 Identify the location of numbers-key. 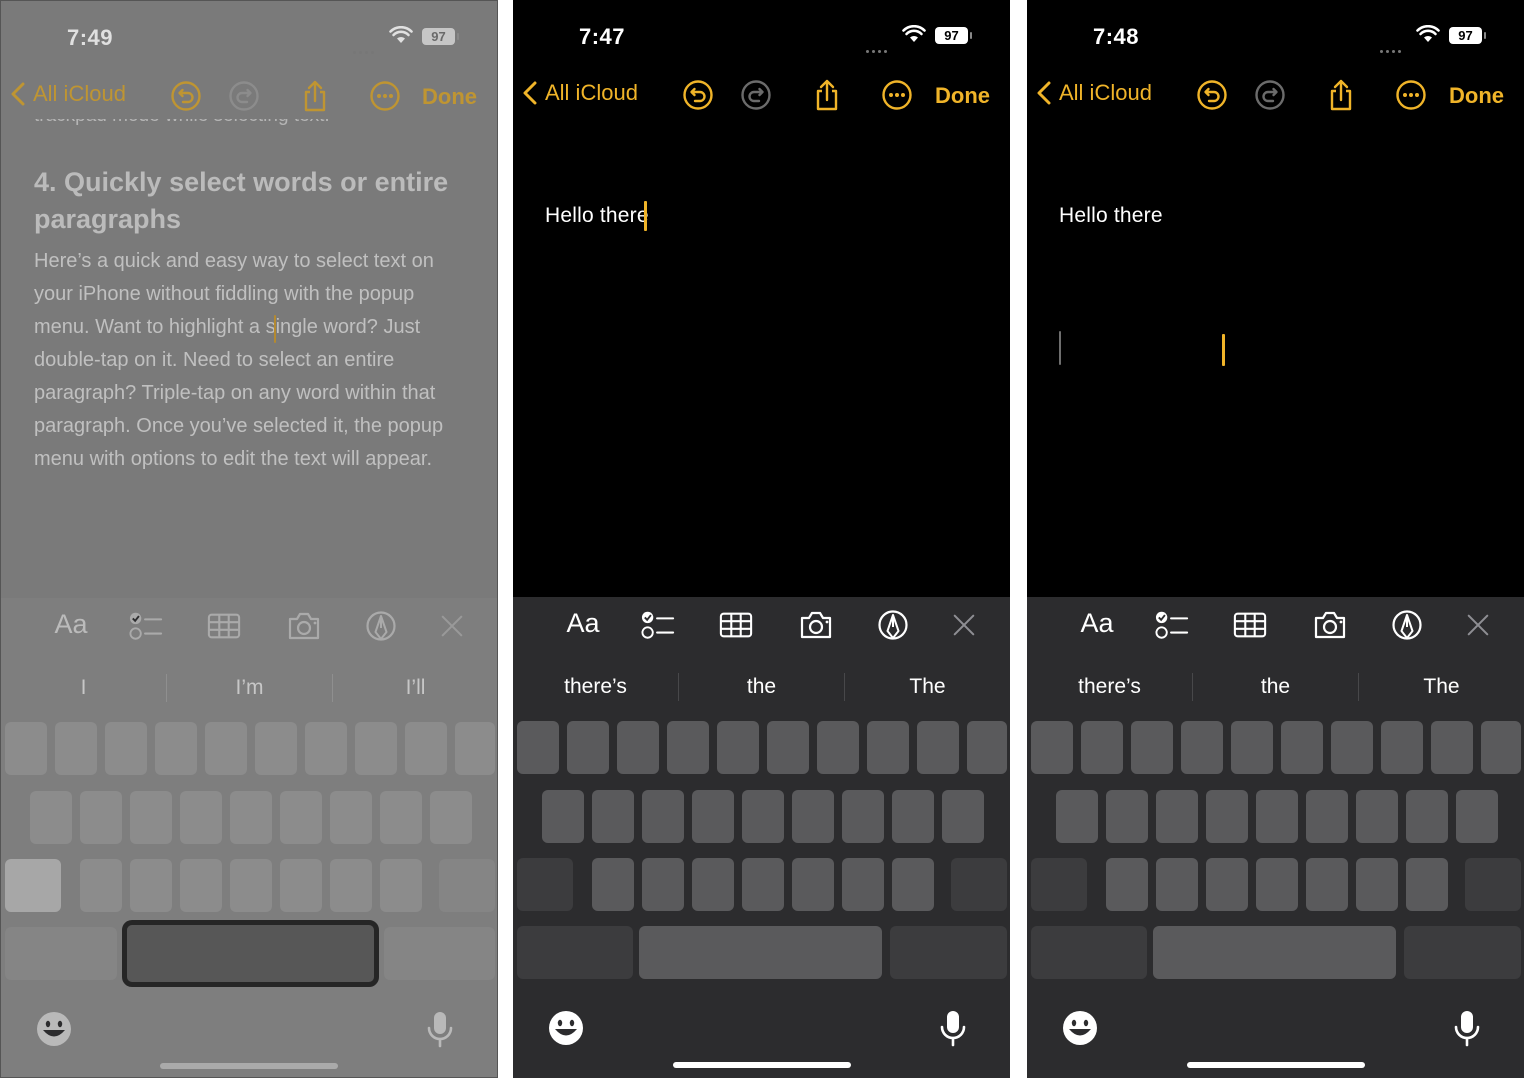
(61, 953).